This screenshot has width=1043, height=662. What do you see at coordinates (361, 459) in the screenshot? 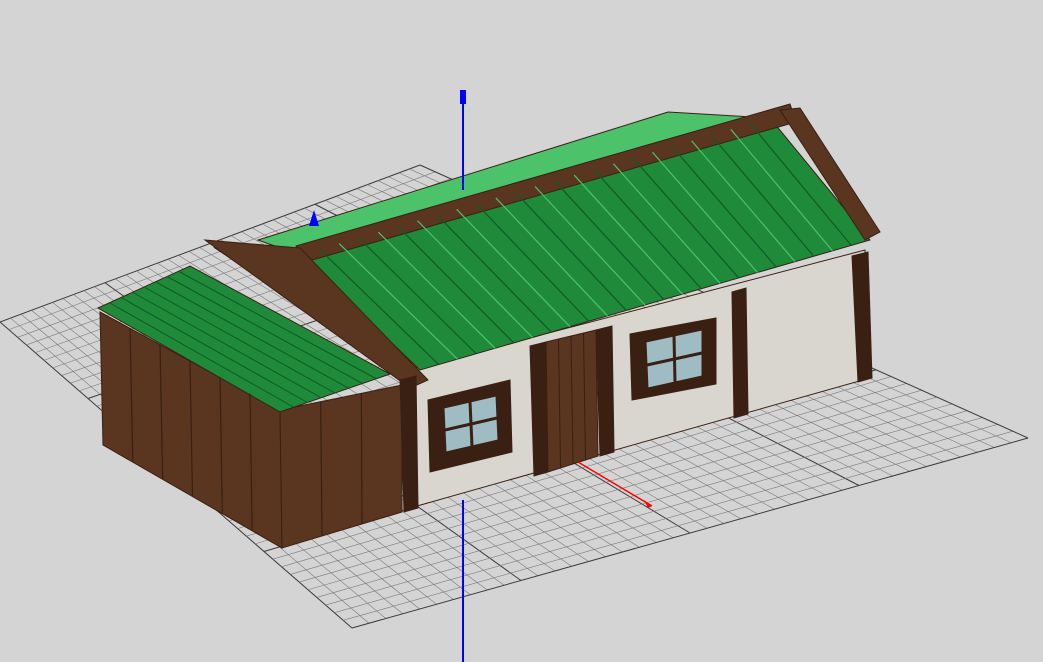
I see `roof-plank-line` at bounding box center [361, 459].